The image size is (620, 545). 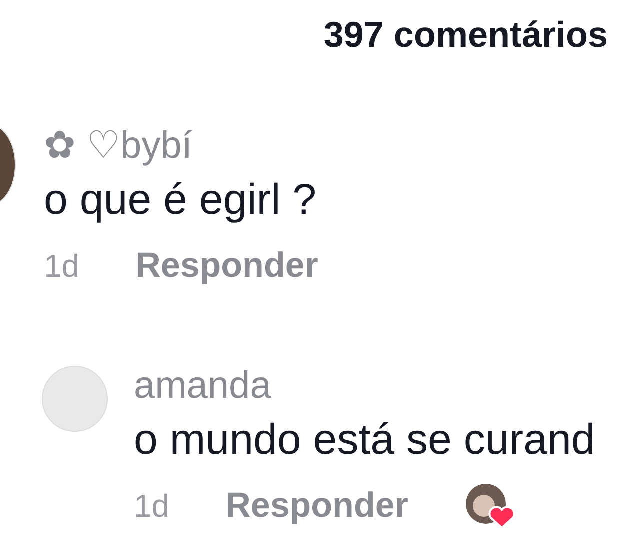 What do you see at coordinates (181, 200) in the screenshot?
I see `comment-text: o que é egirl ?` at bounding box center [181, 200].